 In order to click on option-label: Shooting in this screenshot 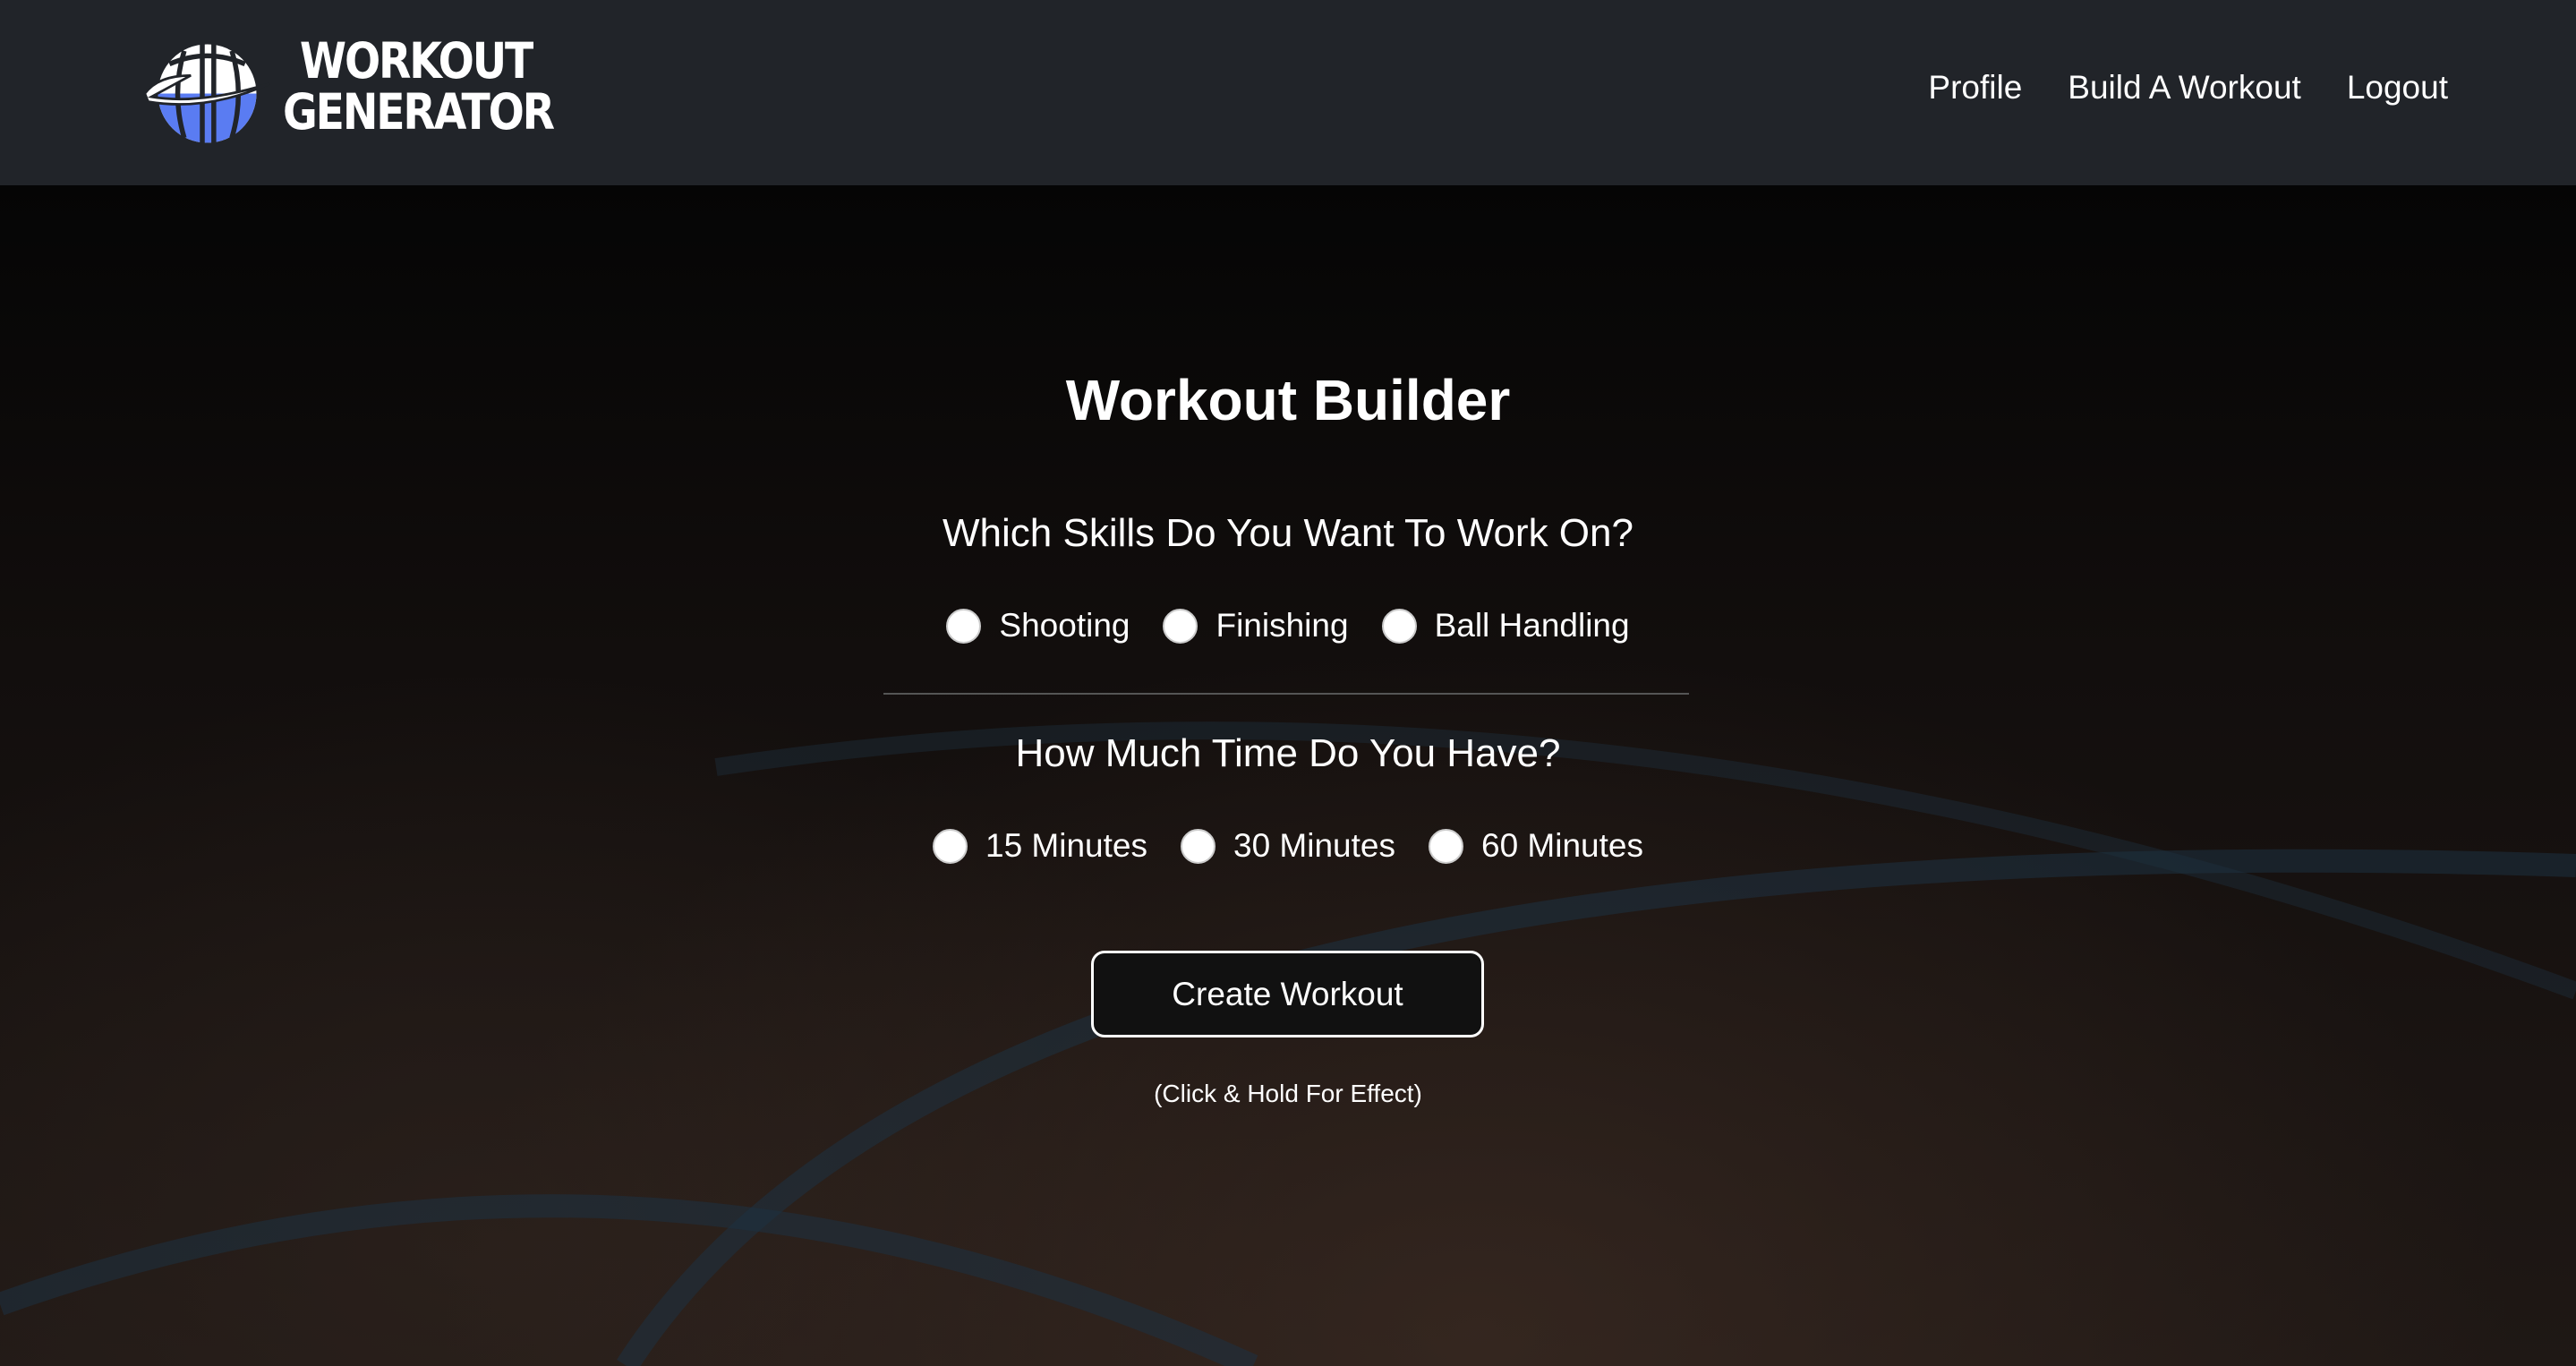, I will do `click(1064, 625)`.